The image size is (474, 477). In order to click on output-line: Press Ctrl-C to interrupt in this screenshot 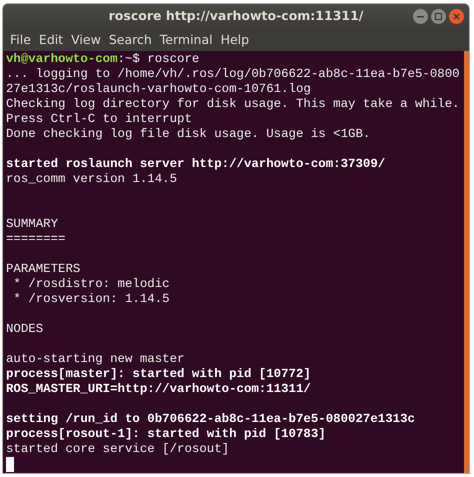, I will do `click(99, 119)`.